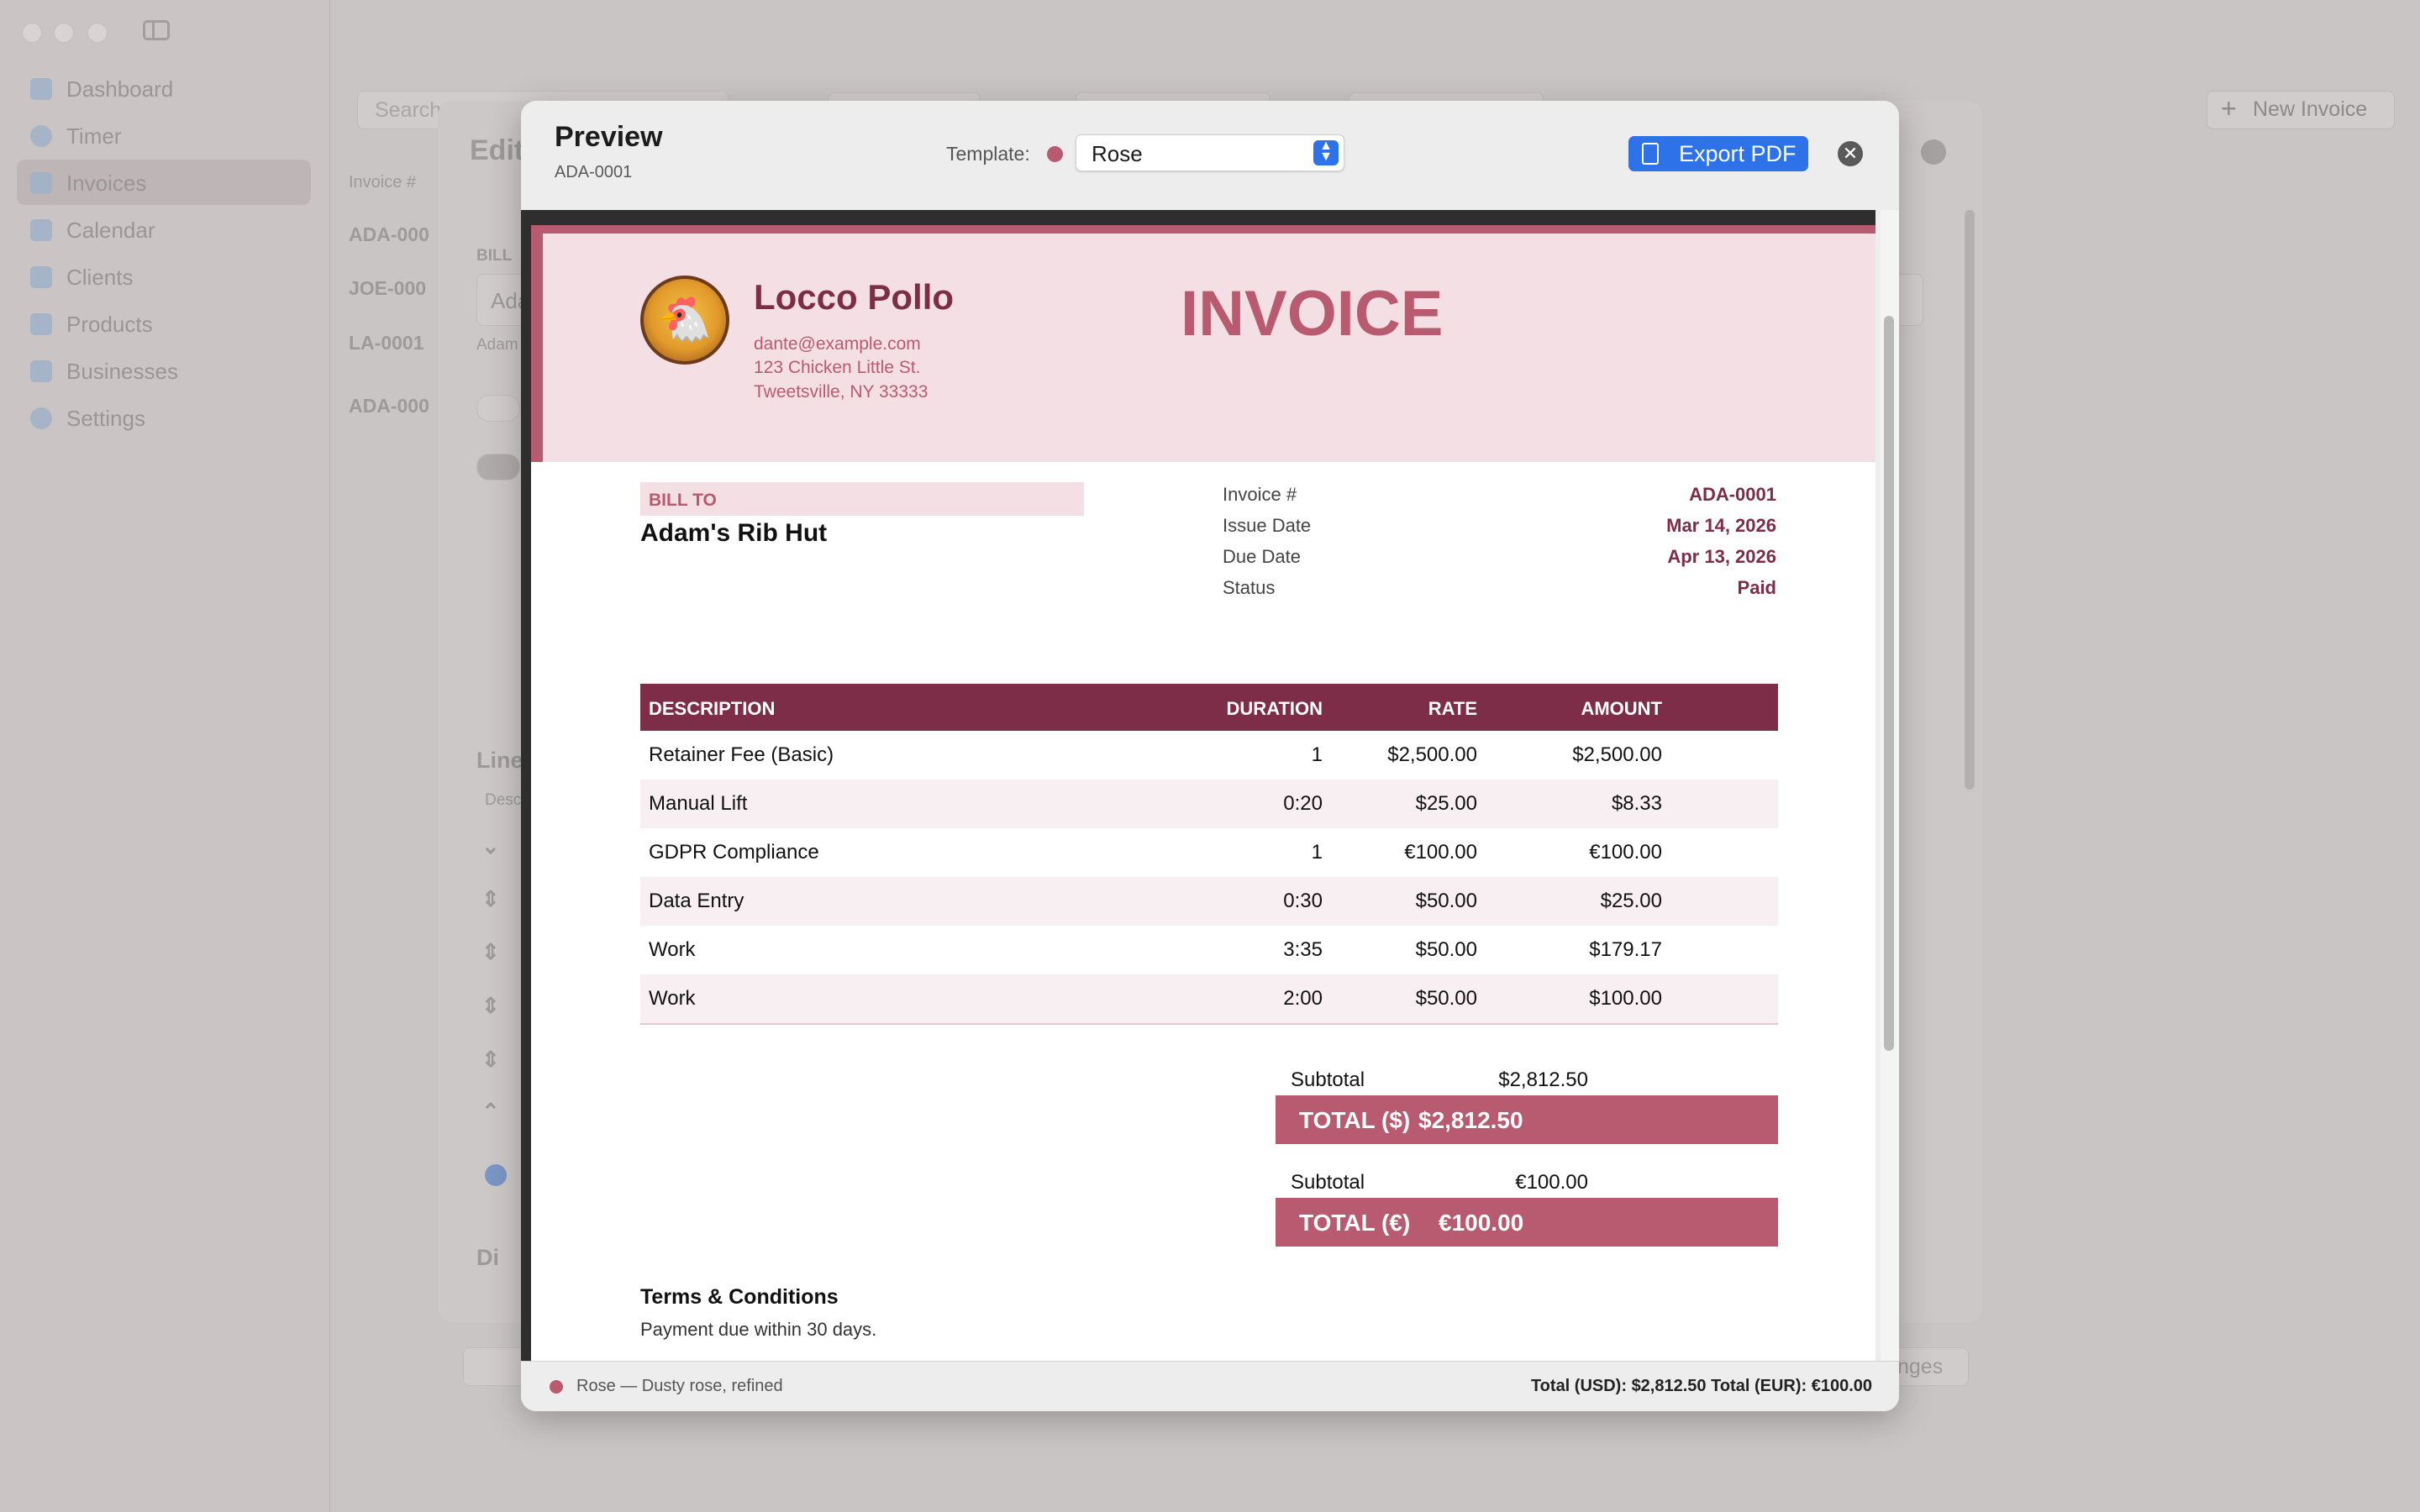 This screenshot has height=1512, width=2420. What do you see at coordinates (696, 901) in the screenshot?
I see `cell-description: Data Entry` at bounding box center [696, 901].